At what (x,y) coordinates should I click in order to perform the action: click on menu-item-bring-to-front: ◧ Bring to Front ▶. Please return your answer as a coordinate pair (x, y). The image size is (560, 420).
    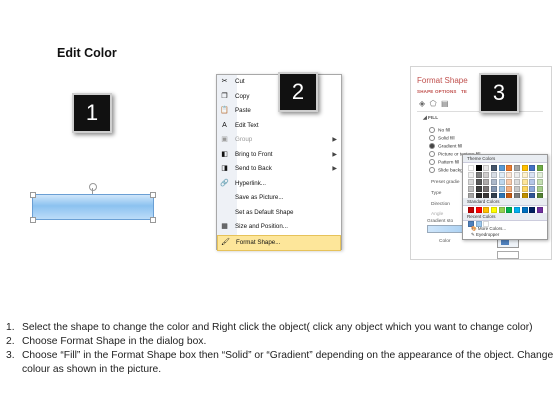
    Looking at the image, I should click on (279, 155).